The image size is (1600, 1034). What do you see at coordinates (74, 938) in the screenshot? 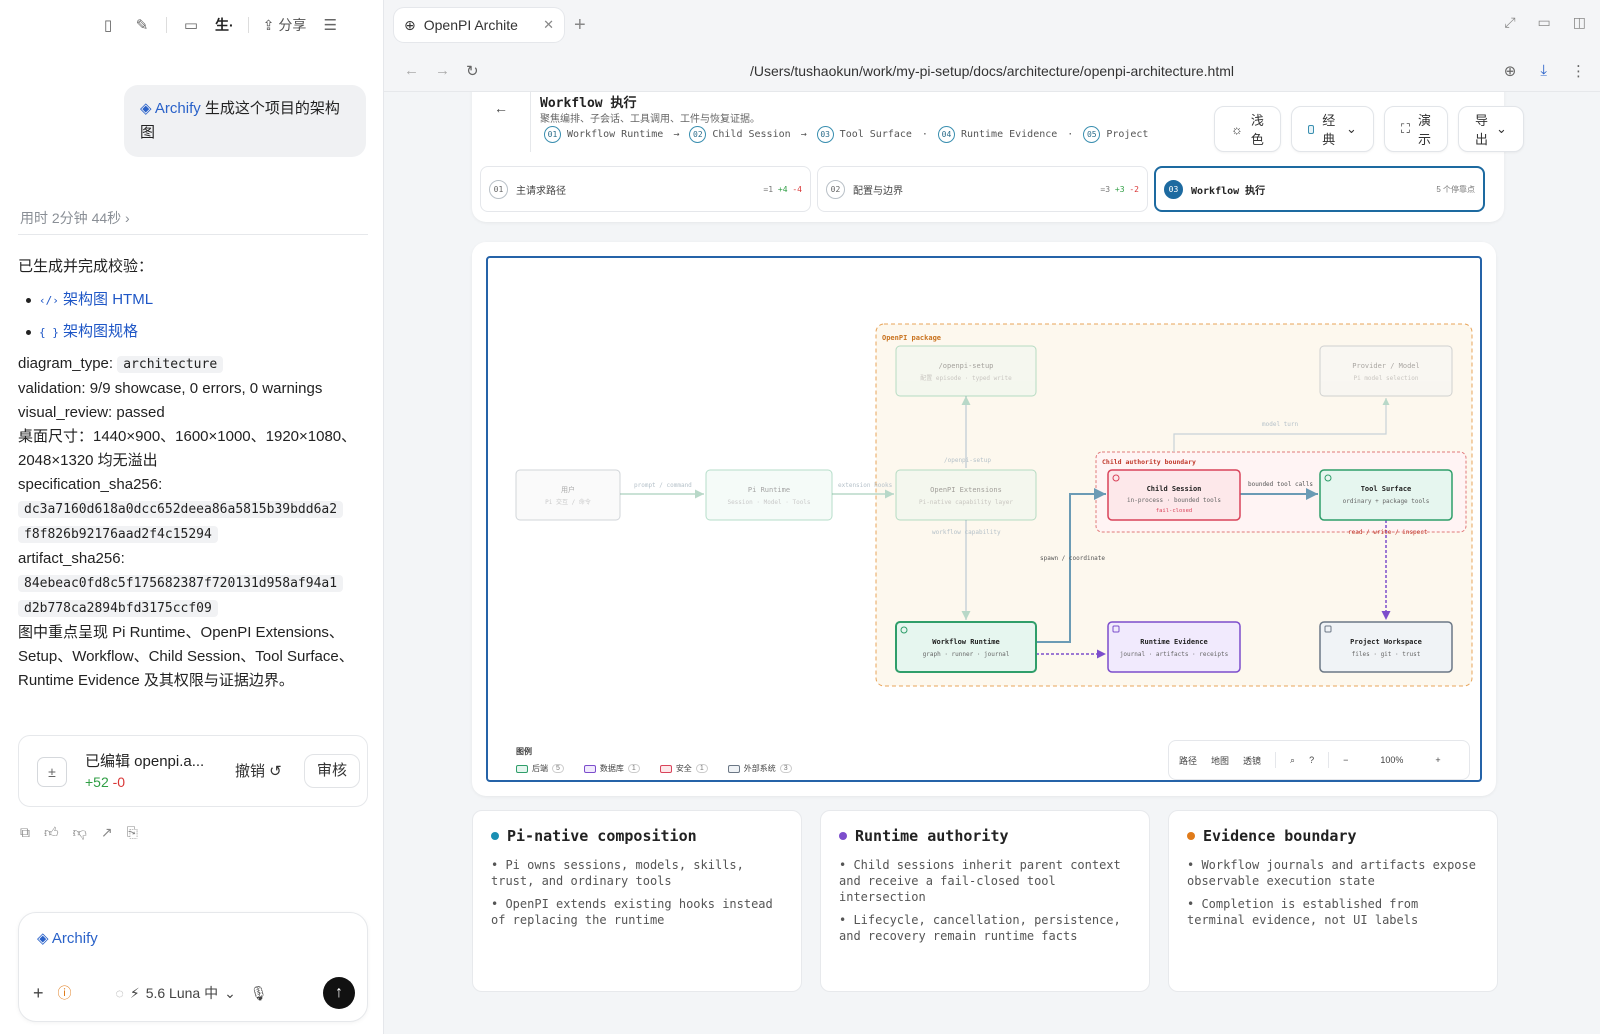
I see `archify-chip-label: Archify` at bounding box center [74, 938].